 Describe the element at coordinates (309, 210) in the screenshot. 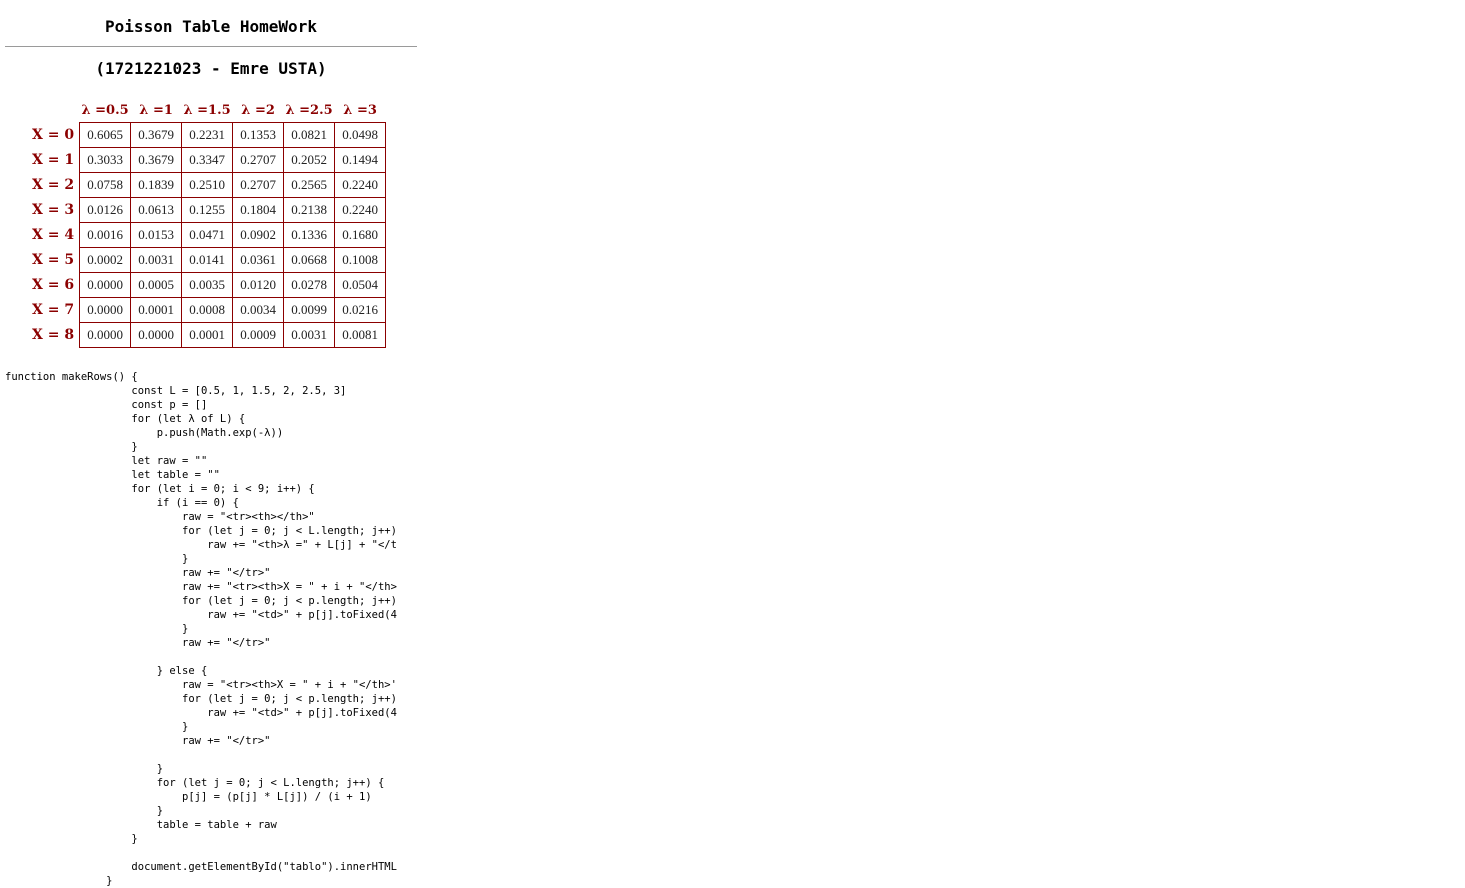

I see `probability-cell: 0.2138` at that location.